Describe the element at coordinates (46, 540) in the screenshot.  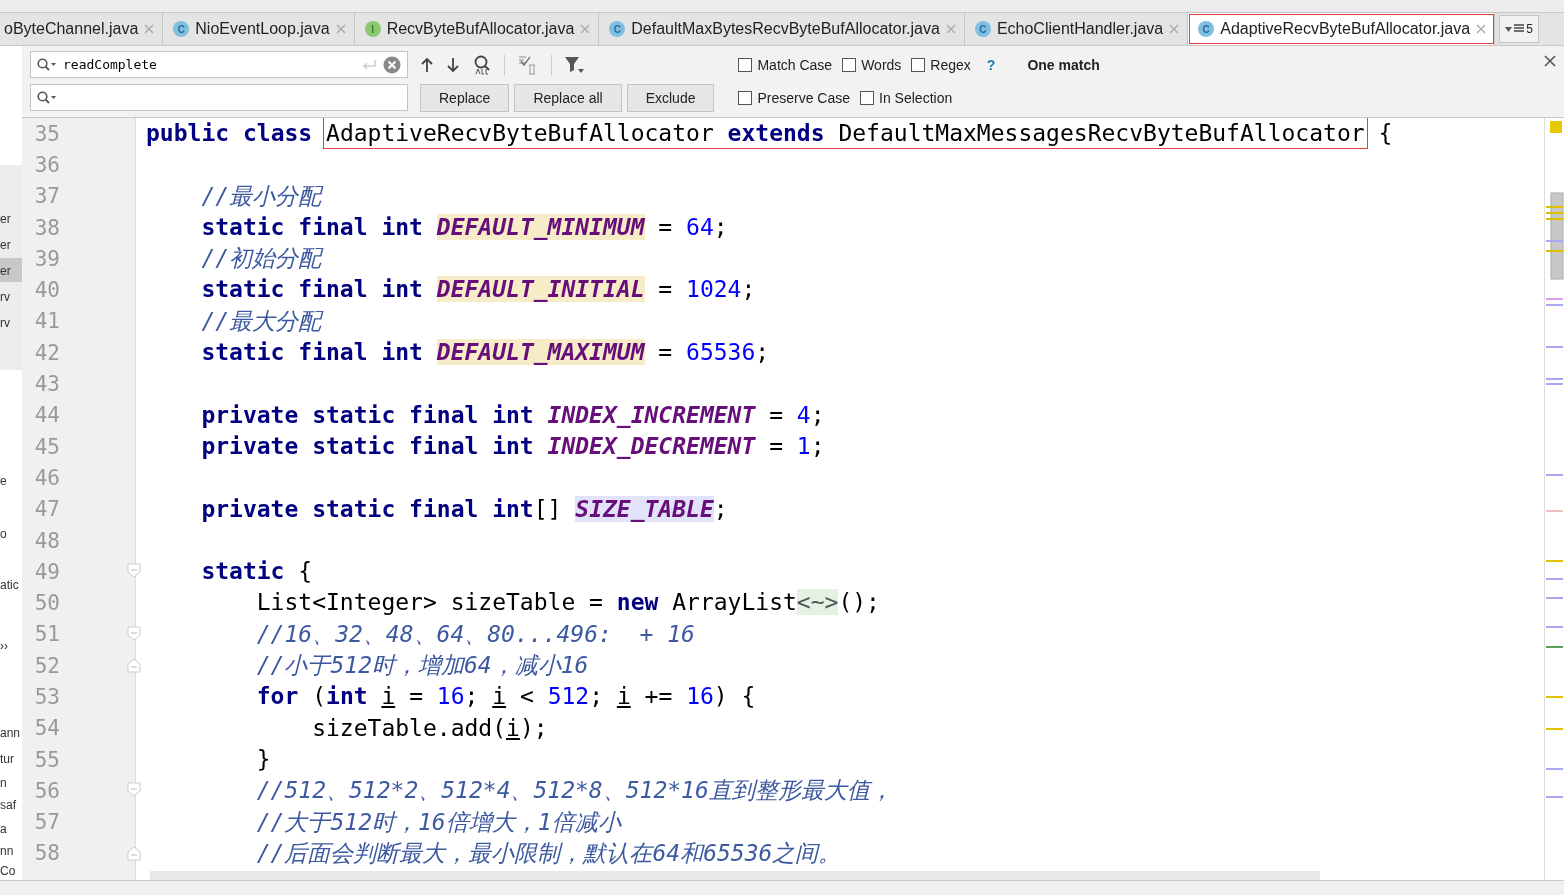
I see `line-number: 48` at that location.